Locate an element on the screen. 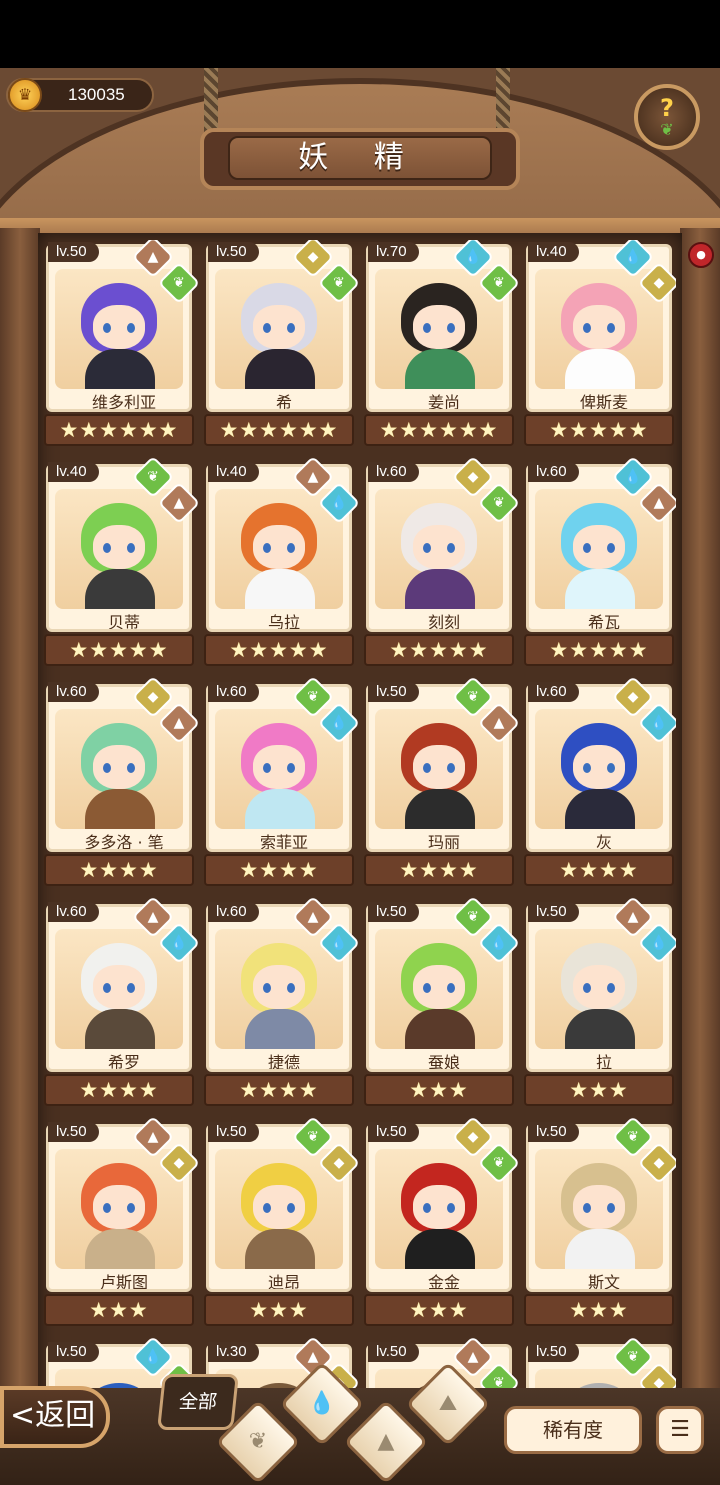 The width and height of the screenshot is (720, 1485). fairy-name: 希 is located at coordinates (283, 402).